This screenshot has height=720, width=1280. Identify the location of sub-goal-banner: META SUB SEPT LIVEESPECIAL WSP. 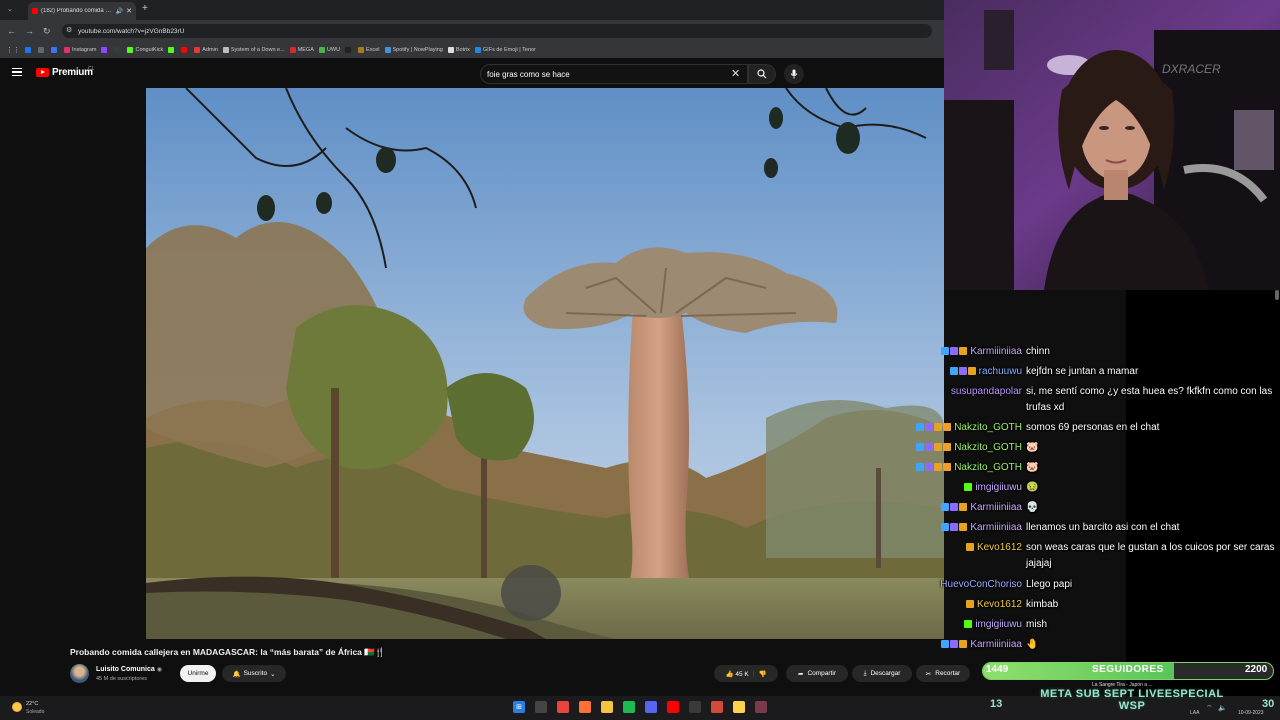
(1132, 702).